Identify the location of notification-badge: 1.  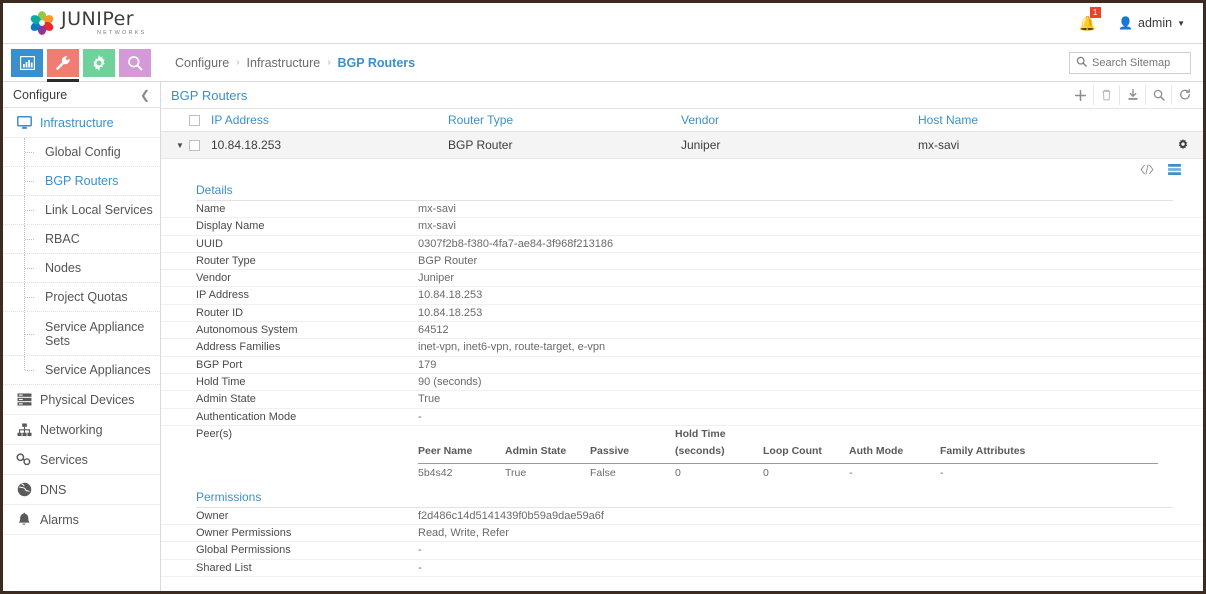
(1095, 12).